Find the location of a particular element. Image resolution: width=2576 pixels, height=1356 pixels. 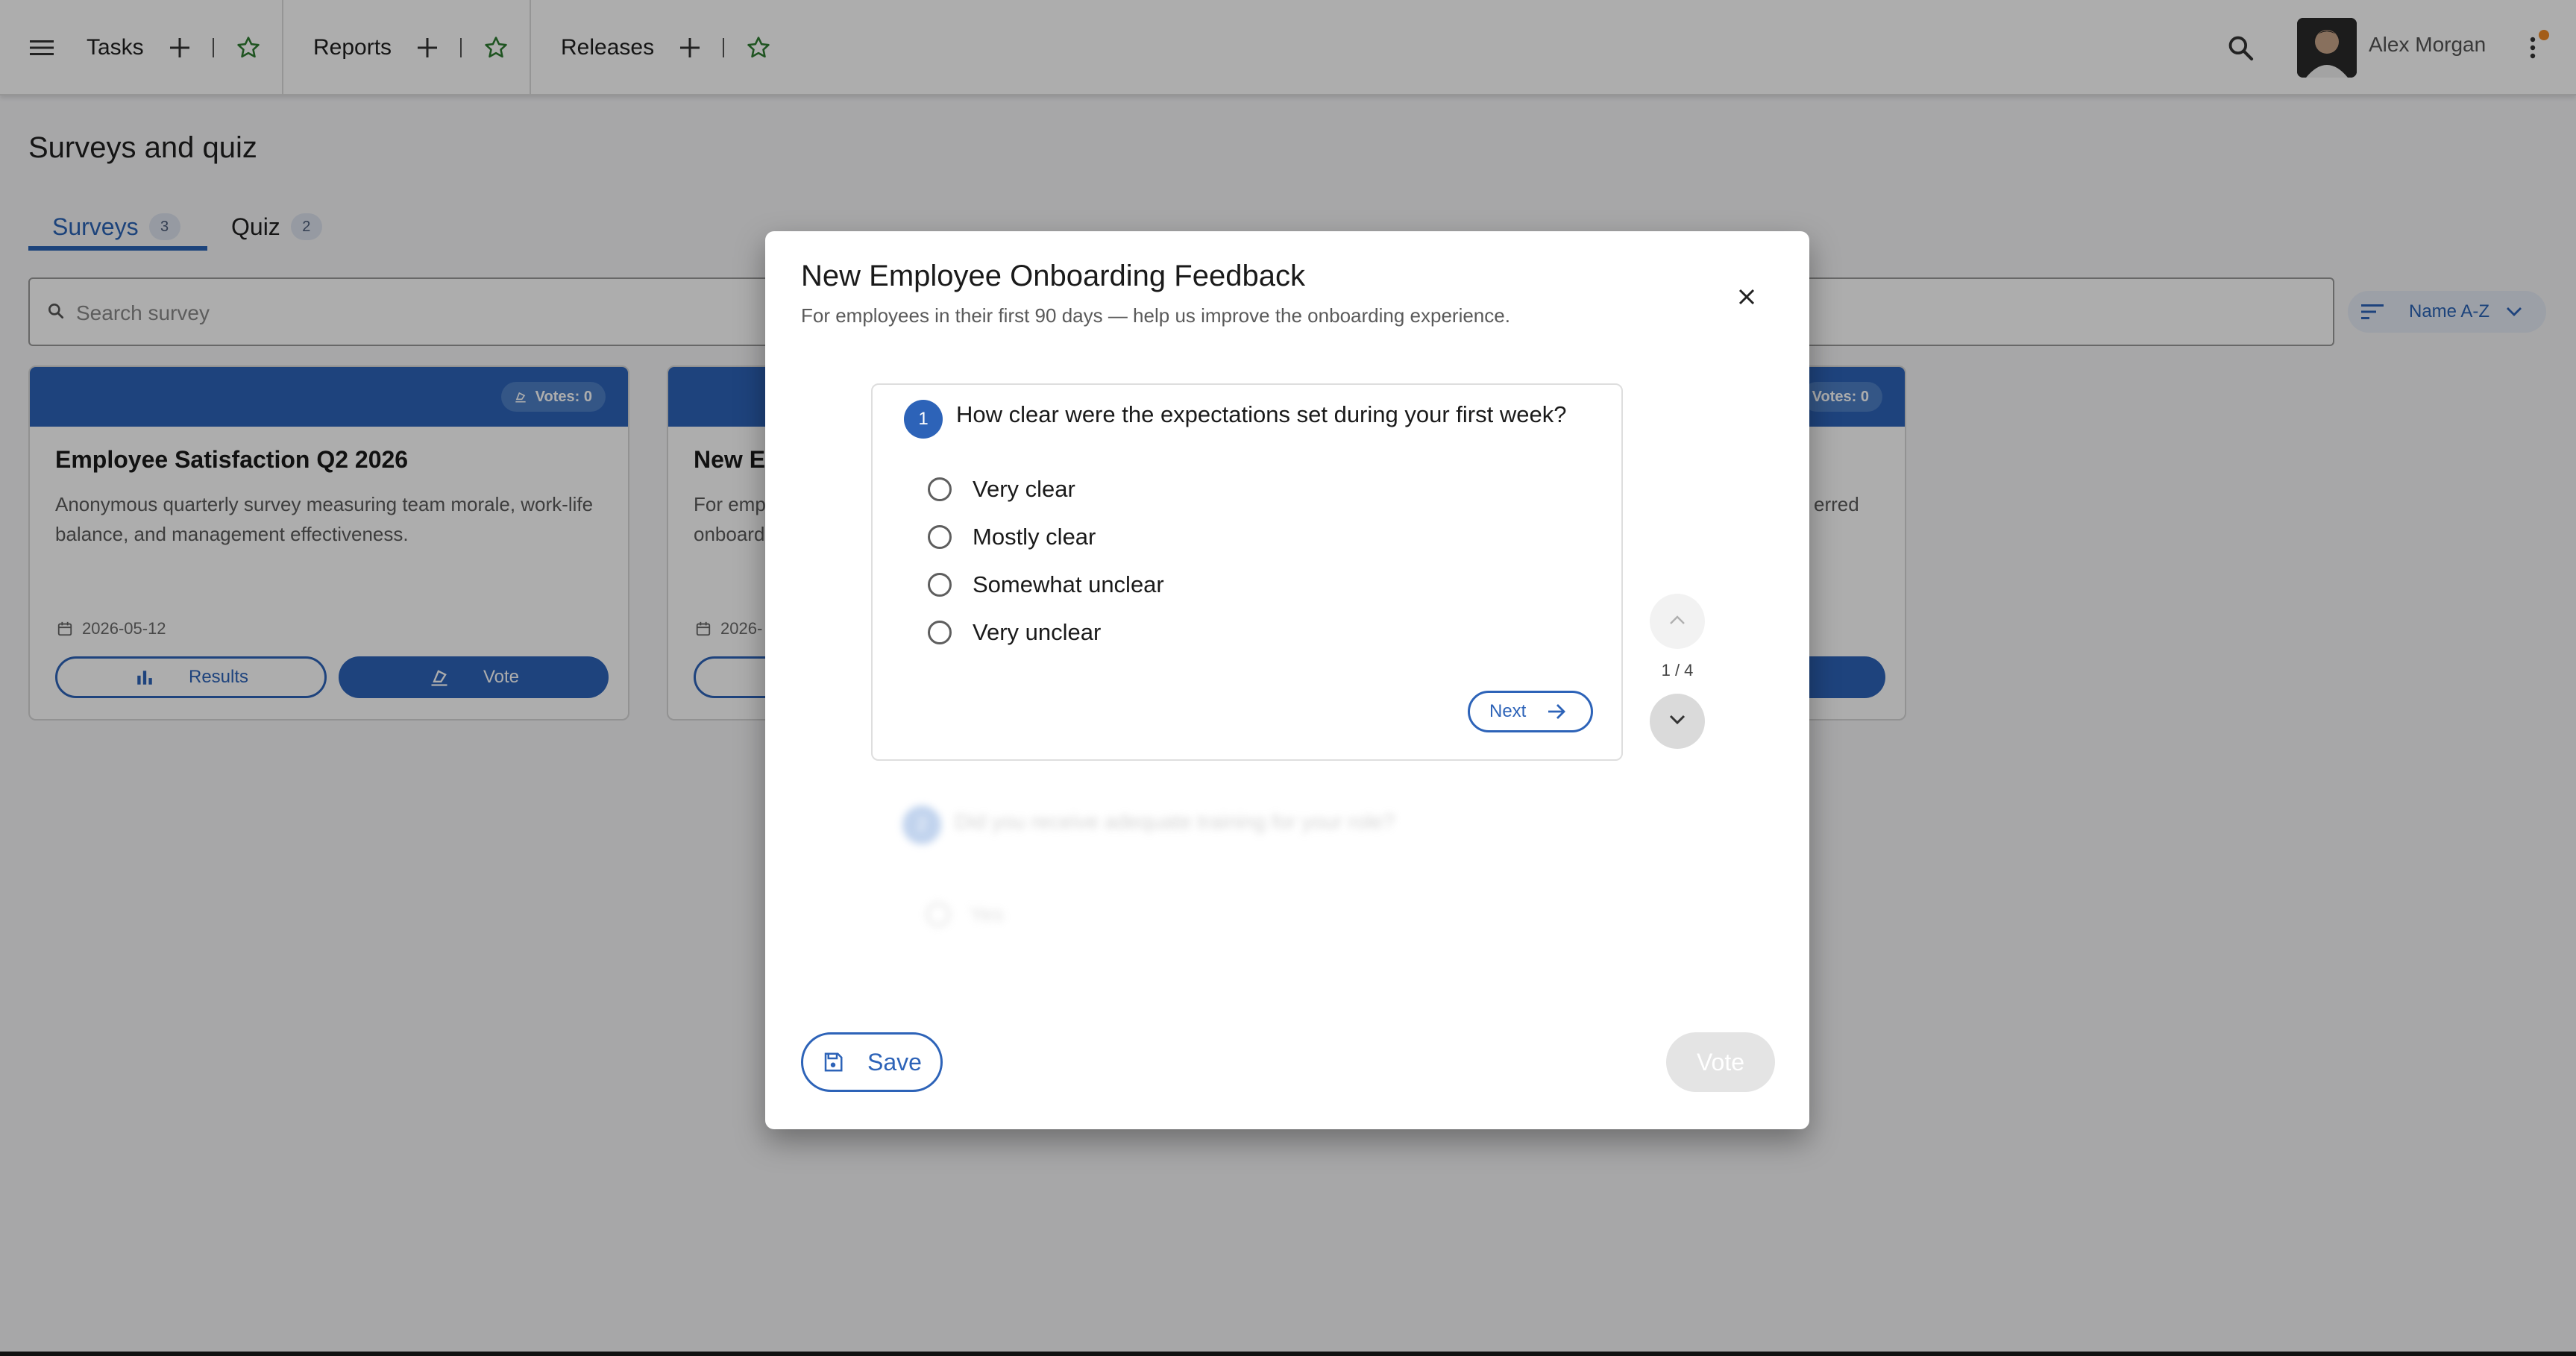

question-number: 1 is located at coordinates (924, 420).